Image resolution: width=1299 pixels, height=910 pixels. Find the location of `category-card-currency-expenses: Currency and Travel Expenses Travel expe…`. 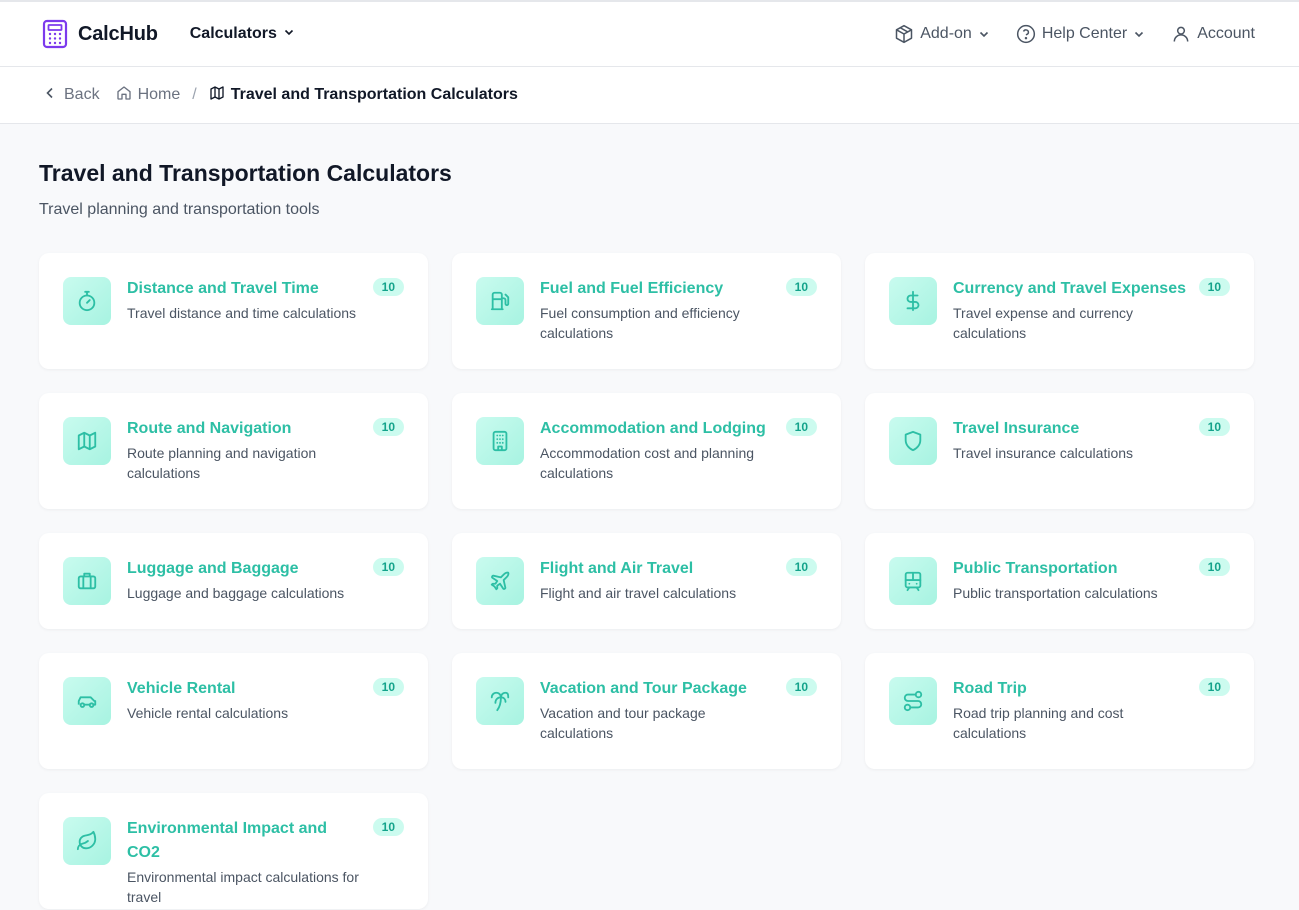

category-card-currency-expenses: Currency and Travel Expenses Travel expe… is located at coordinates (1059, 311).